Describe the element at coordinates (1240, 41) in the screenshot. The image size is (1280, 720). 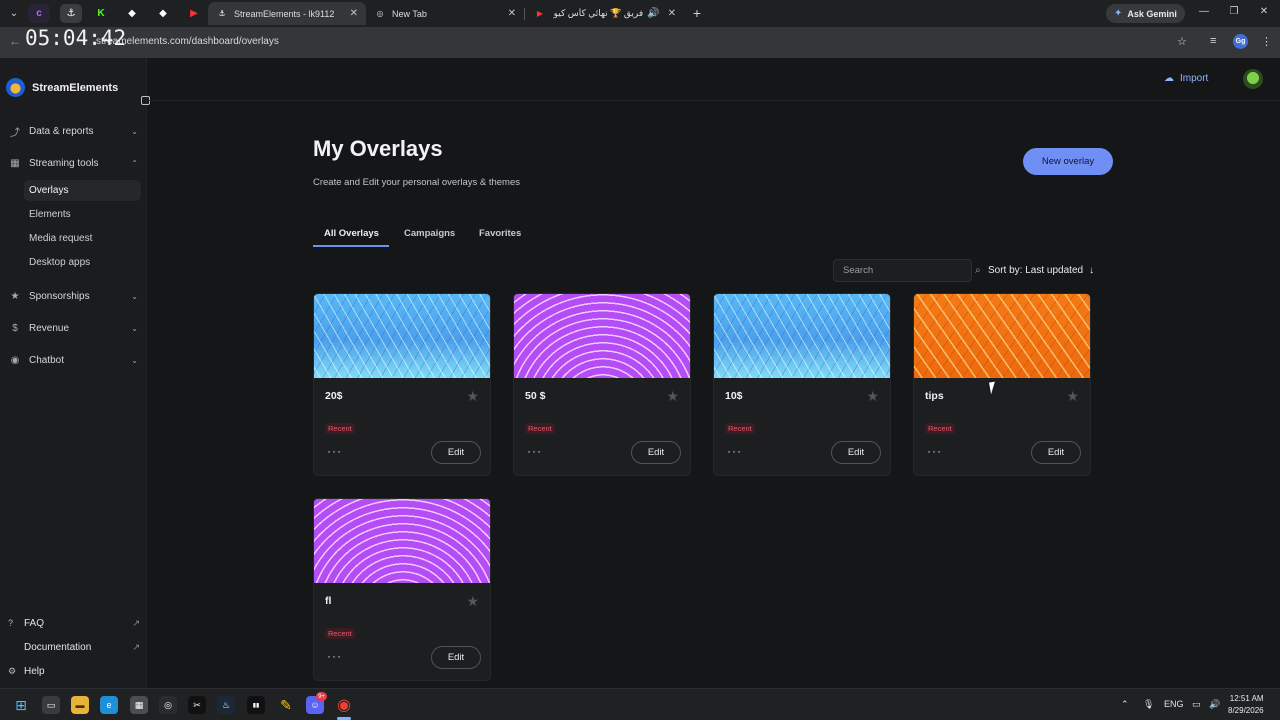
I see `profile-avatar: Gg` at that location.